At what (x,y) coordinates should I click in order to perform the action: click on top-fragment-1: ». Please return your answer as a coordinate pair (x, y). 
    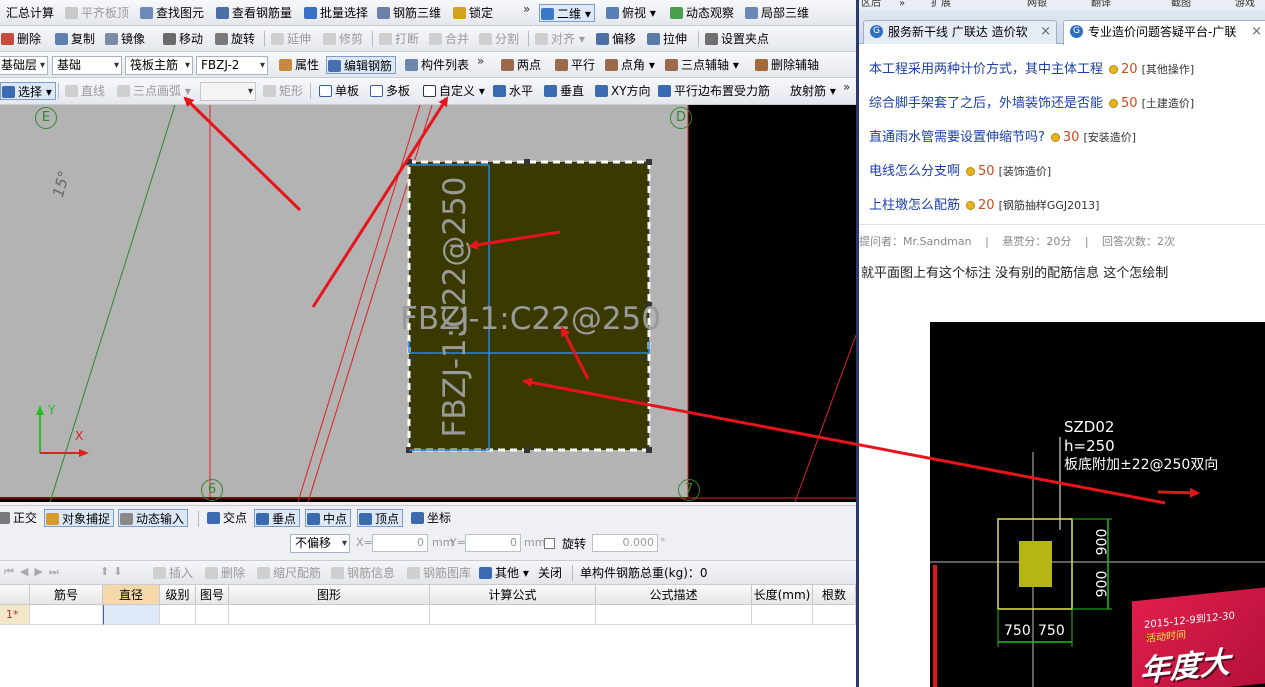
    Looking at the image, I should click on (902, 4).